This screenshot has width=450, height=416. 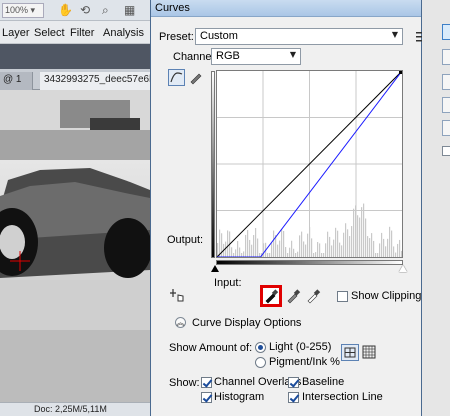 What do you see at coordinates (294, 297) in the screenshot?
I see `gray-point-eyedropper` at bounding box center [294, 297].